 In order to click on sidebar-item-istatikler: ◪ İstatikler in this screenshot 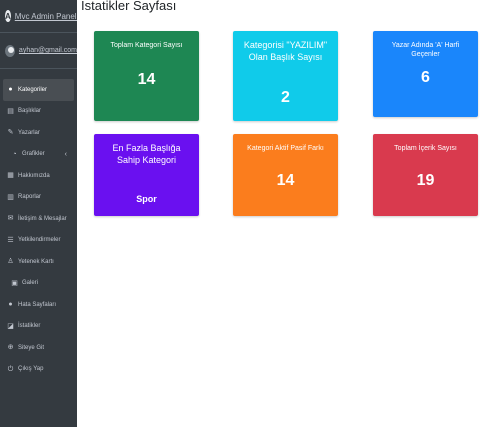, I will do `click(38, 327)`.